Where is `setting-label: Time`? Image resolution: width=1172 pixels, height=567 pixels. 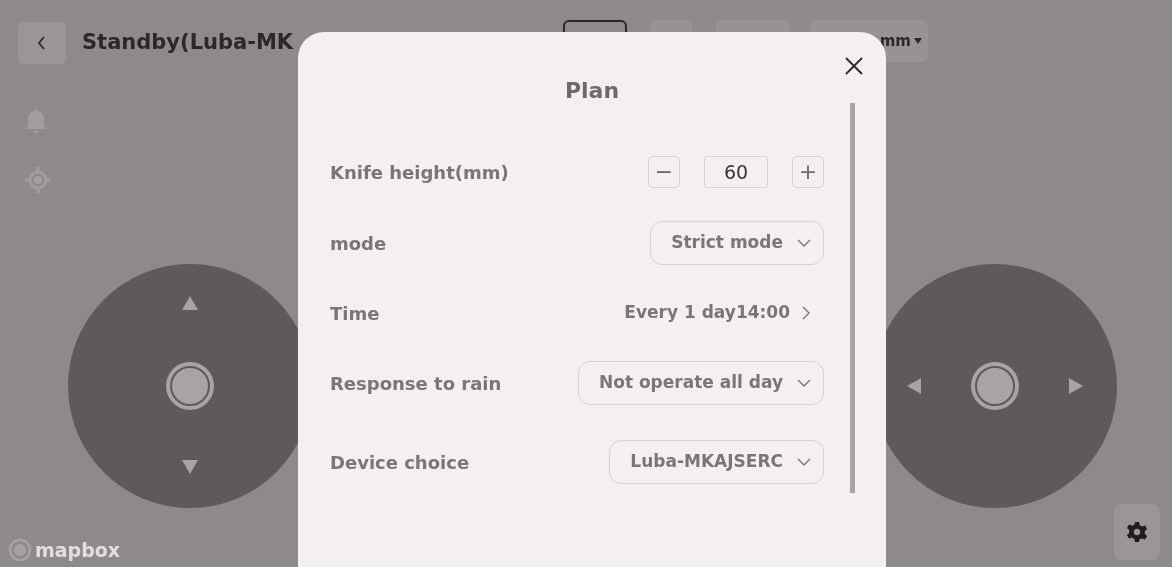 setting-label: Time is located at coordinates (355, 313).